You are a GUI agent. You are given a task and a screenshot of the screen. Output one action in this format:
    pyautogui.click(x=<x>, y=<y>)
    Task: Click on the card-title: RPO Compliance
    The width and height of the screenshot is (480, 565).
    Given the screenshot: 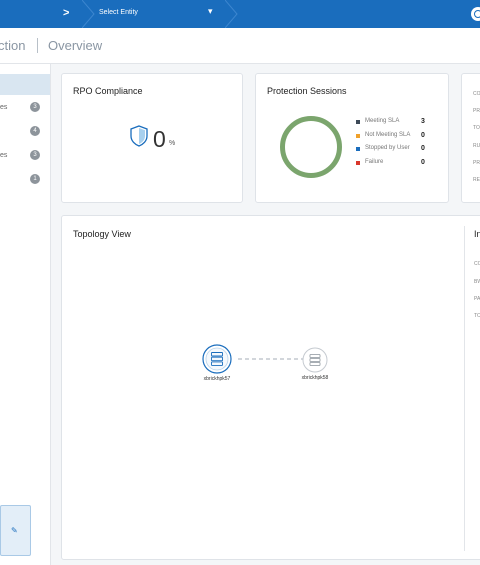 What is the action you would take?
    pyautogui.click(x=108, y=91)
    